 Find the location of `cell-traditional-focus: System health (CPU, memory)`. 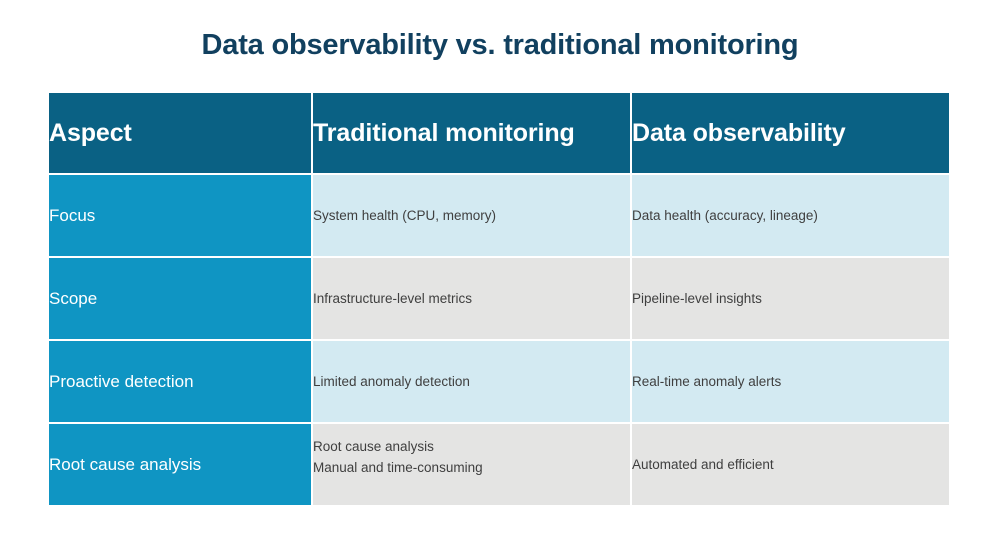

cell-traditional-focus: System health (CPU, memory) is located at coordinates (472, 214).